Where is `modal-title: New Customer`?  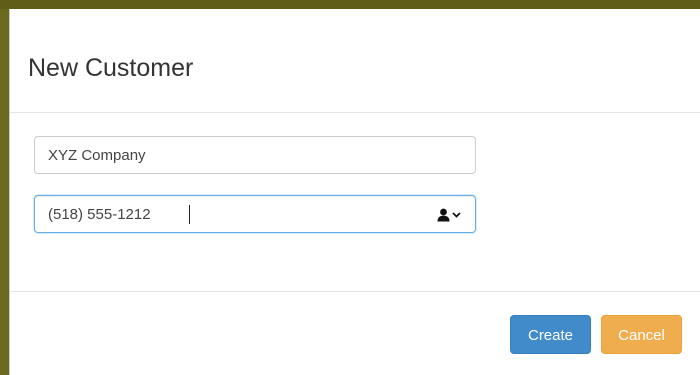 modal-title: New Customer is located at coordinates (111, 68).